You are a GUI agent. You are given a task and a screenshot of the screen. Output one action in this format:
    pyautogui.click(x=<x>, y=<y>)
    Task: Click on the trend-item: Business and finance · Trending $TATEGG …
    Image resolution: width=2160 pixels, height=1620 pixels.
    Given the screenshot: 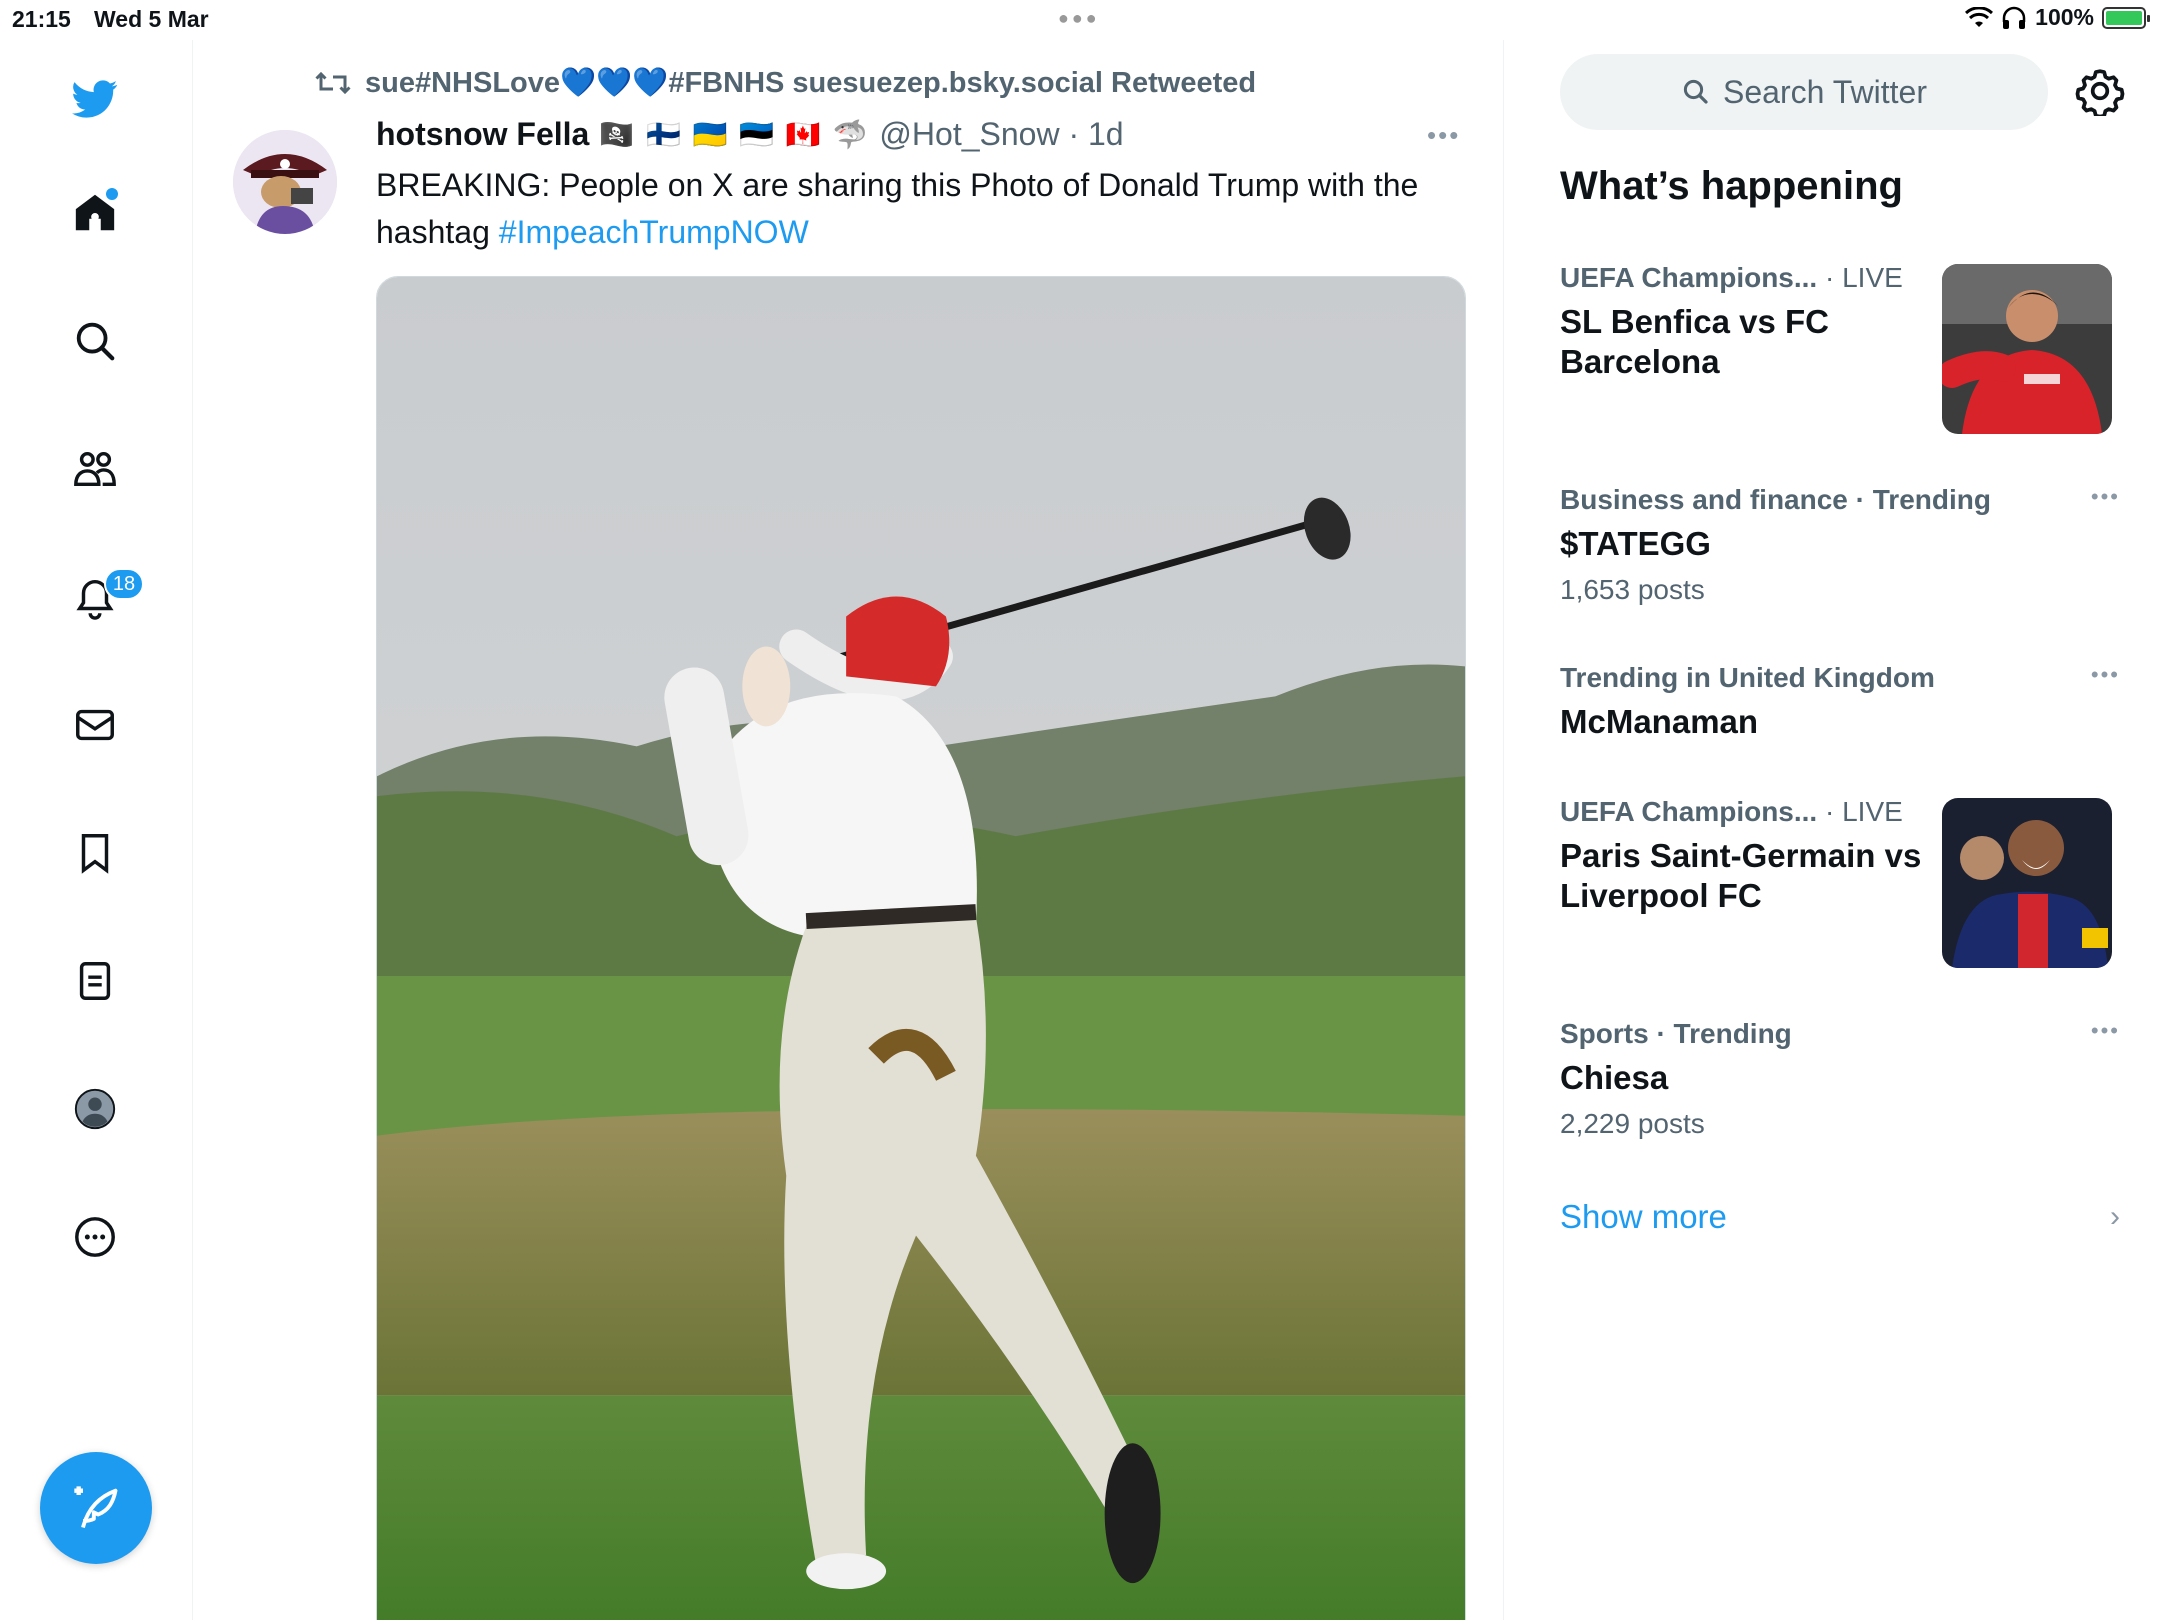 What is the action you would take?
    pyautogui.click(x=1840, y=545)
    